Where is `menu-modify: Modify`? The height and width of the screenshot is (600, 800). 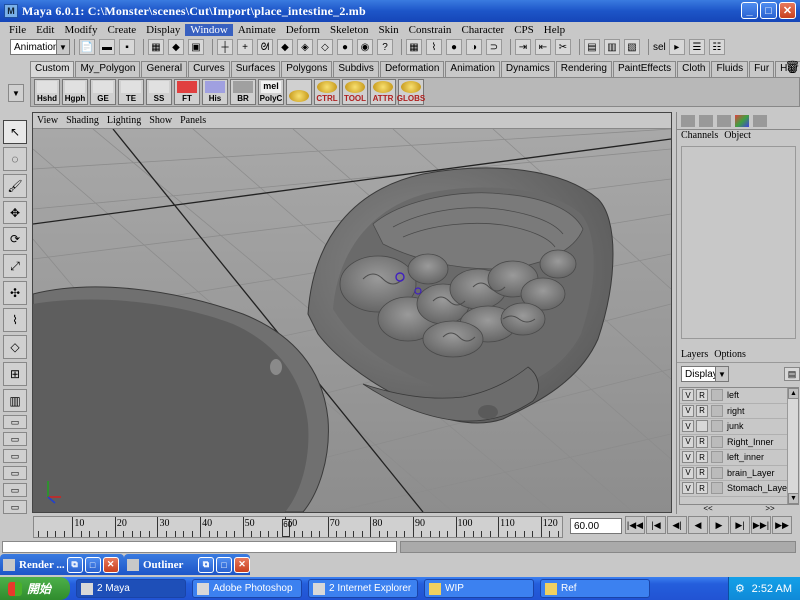 menu-modify: Modify is located at coordinates (80, 30).